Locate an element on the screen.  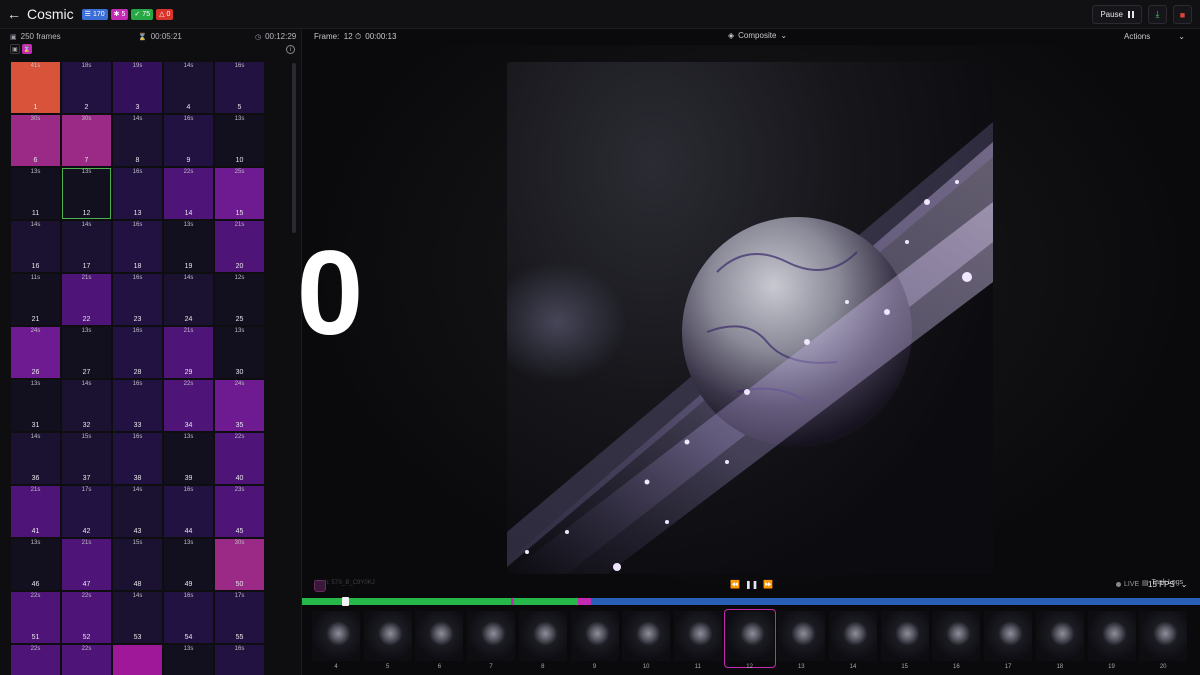
frame-cell: 13s is located at coordinates (188, 660).